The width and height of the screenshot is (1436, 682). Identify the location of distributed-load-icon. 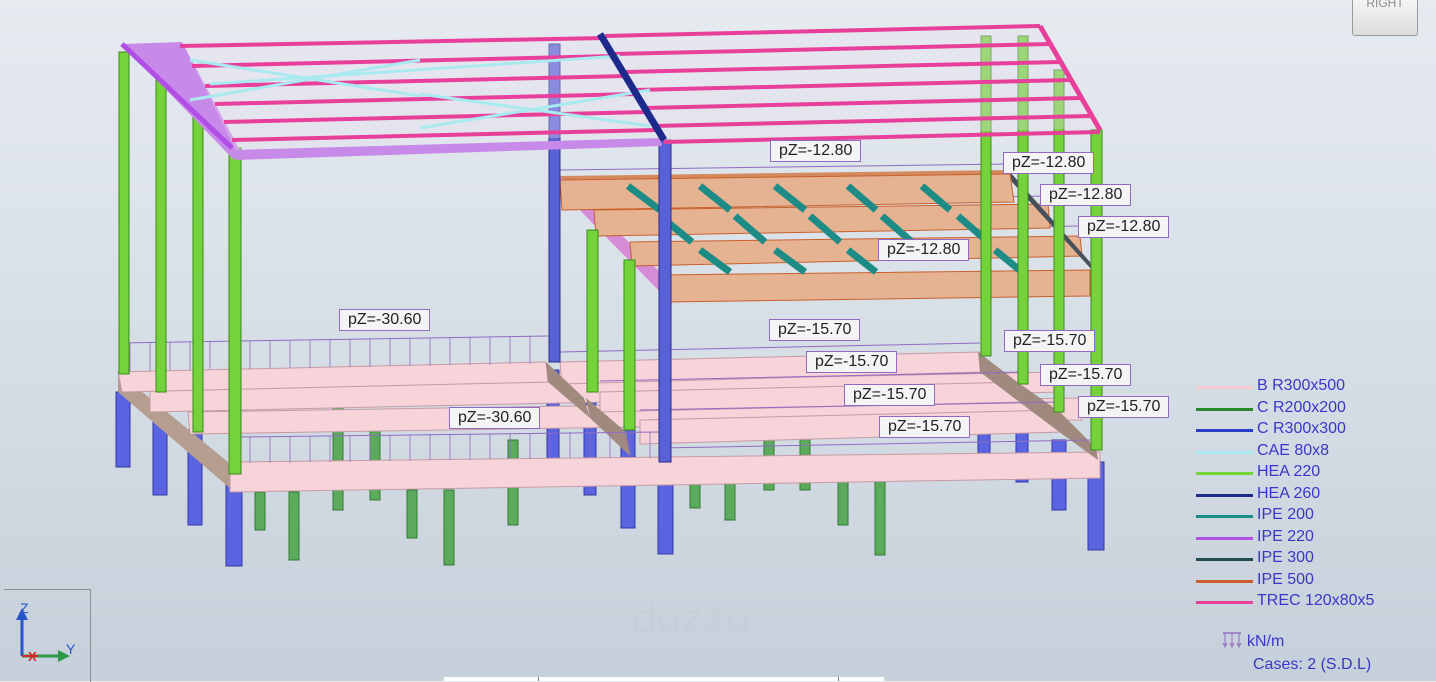
(1232, 640).